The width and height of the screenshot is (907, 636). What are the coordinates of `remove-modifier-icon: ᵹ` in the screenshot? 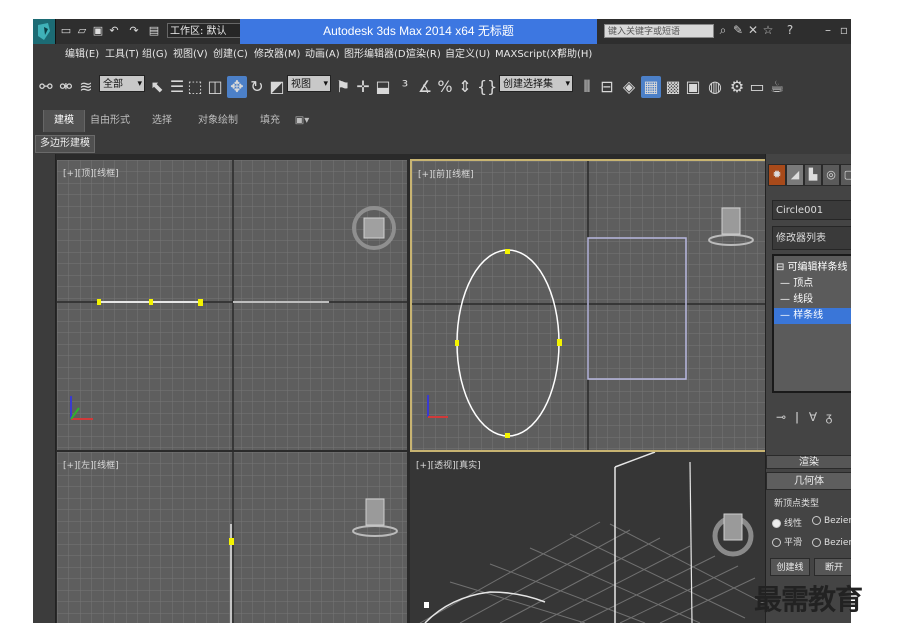 It's located at (829, 417).